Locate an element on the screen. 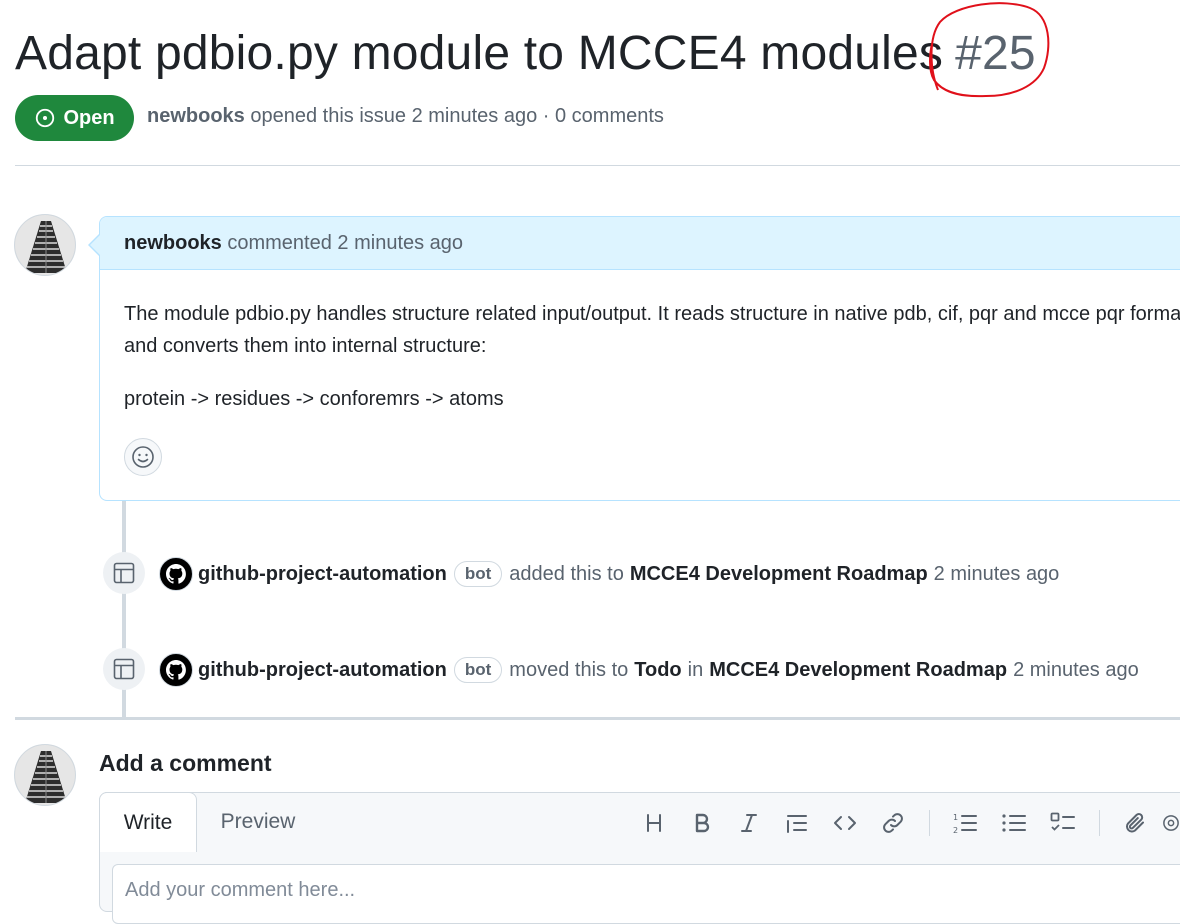 The height and width of the screenshot is (924, 1180). heading-button is located at coordinates (654, 823).